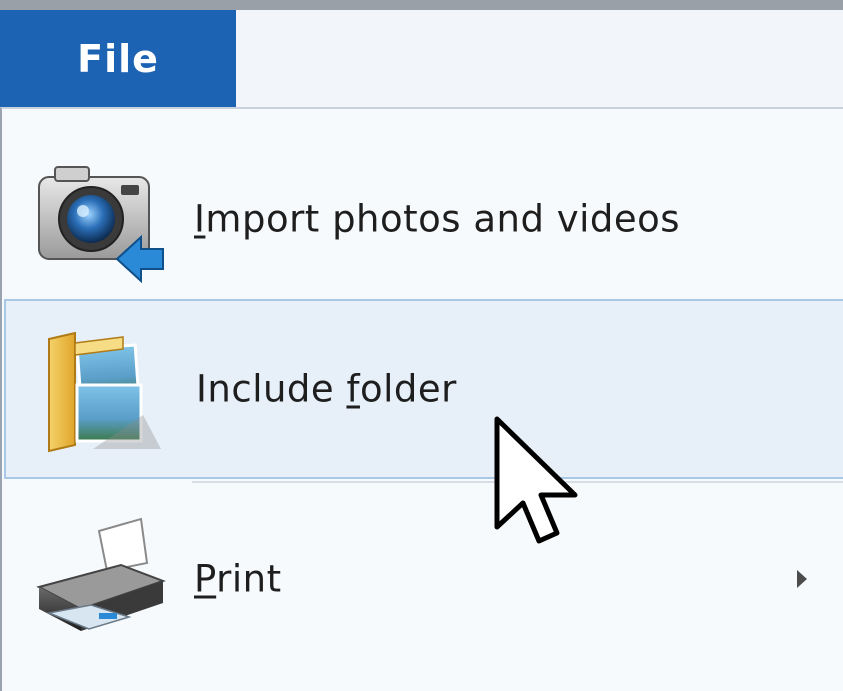  I want to click on file-tab: File, so click(118, 58).